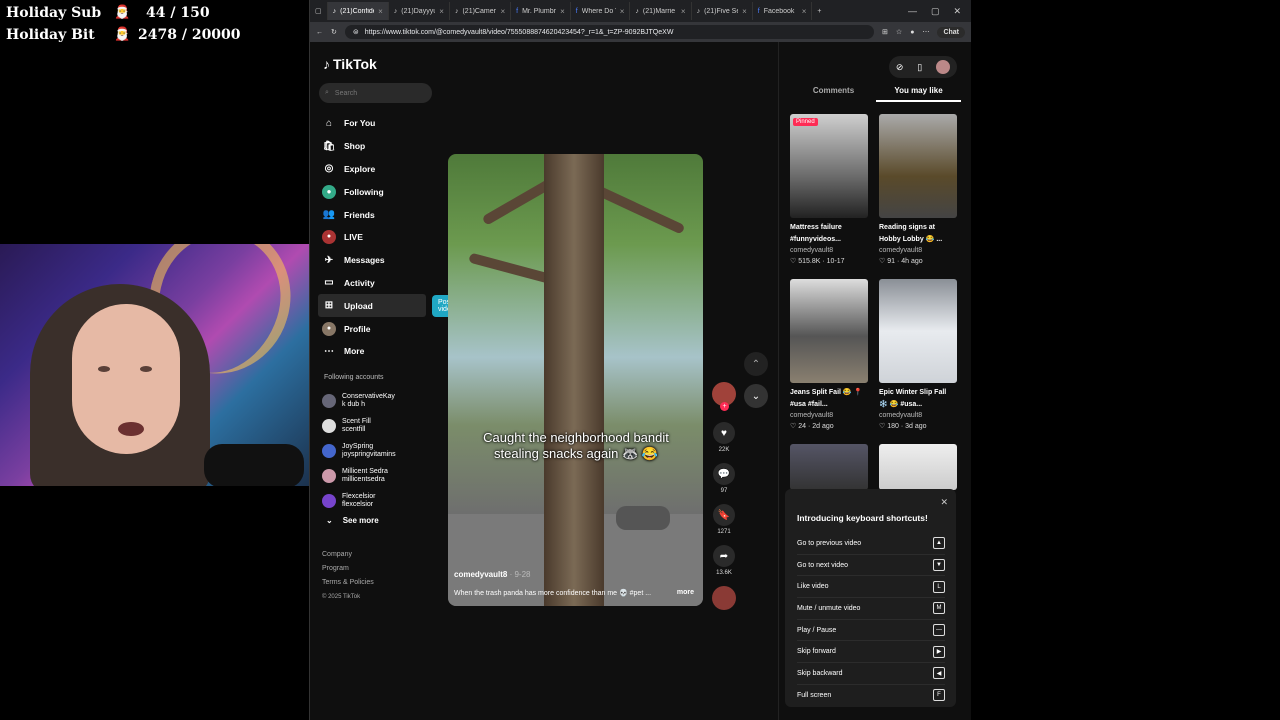  What do you see at coordinates (348, 569) in the screenshot?
I see `footer-program: Program` at bounding box center [348, 569].